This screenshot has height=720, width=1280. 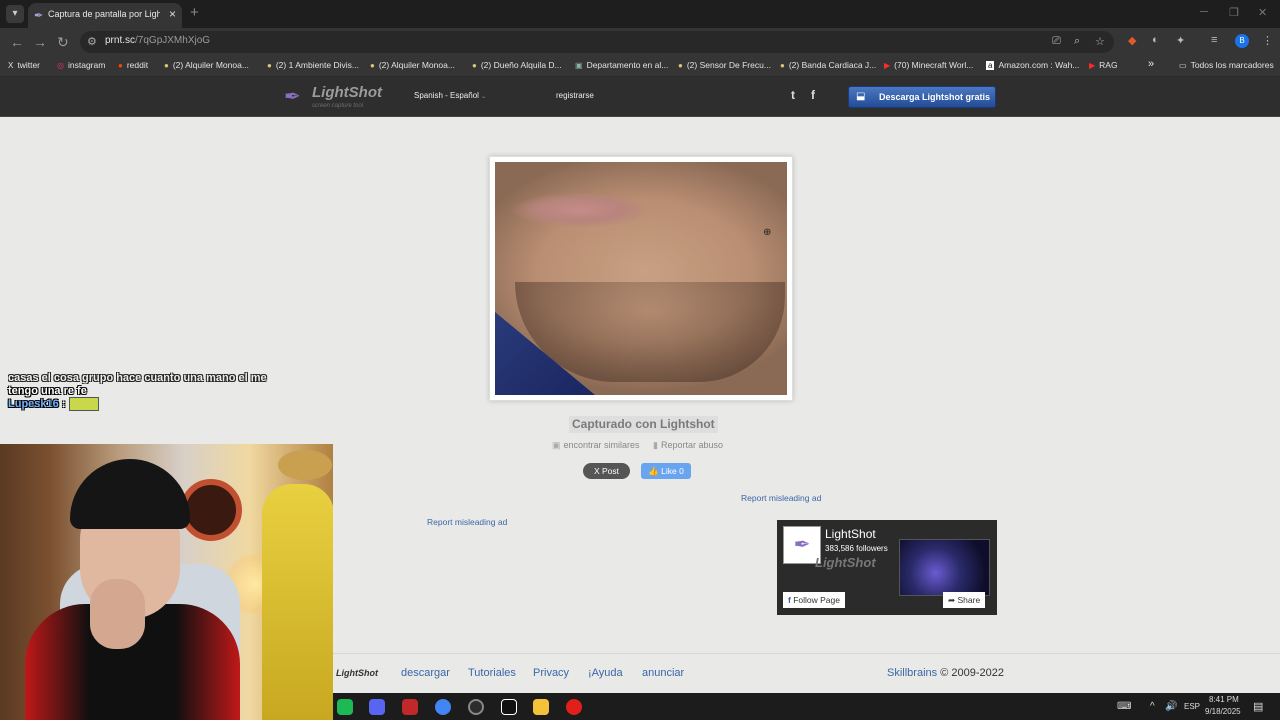 I want to click on screenshot-image: ⊕, so click(x=641, y=278).